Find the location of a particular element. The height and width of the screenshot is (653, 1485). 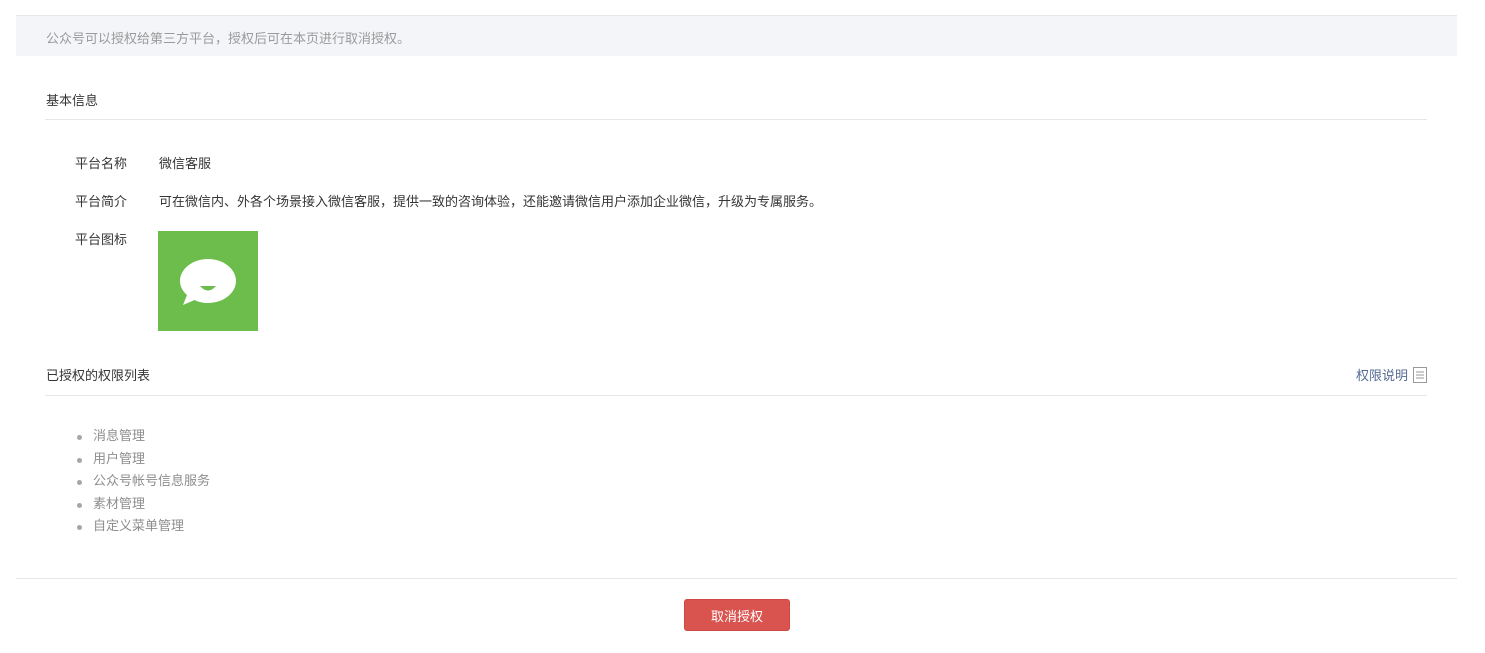

permission-item-custom-menu-management: 自定义菜单管理 is located at coordinates (142, 527).